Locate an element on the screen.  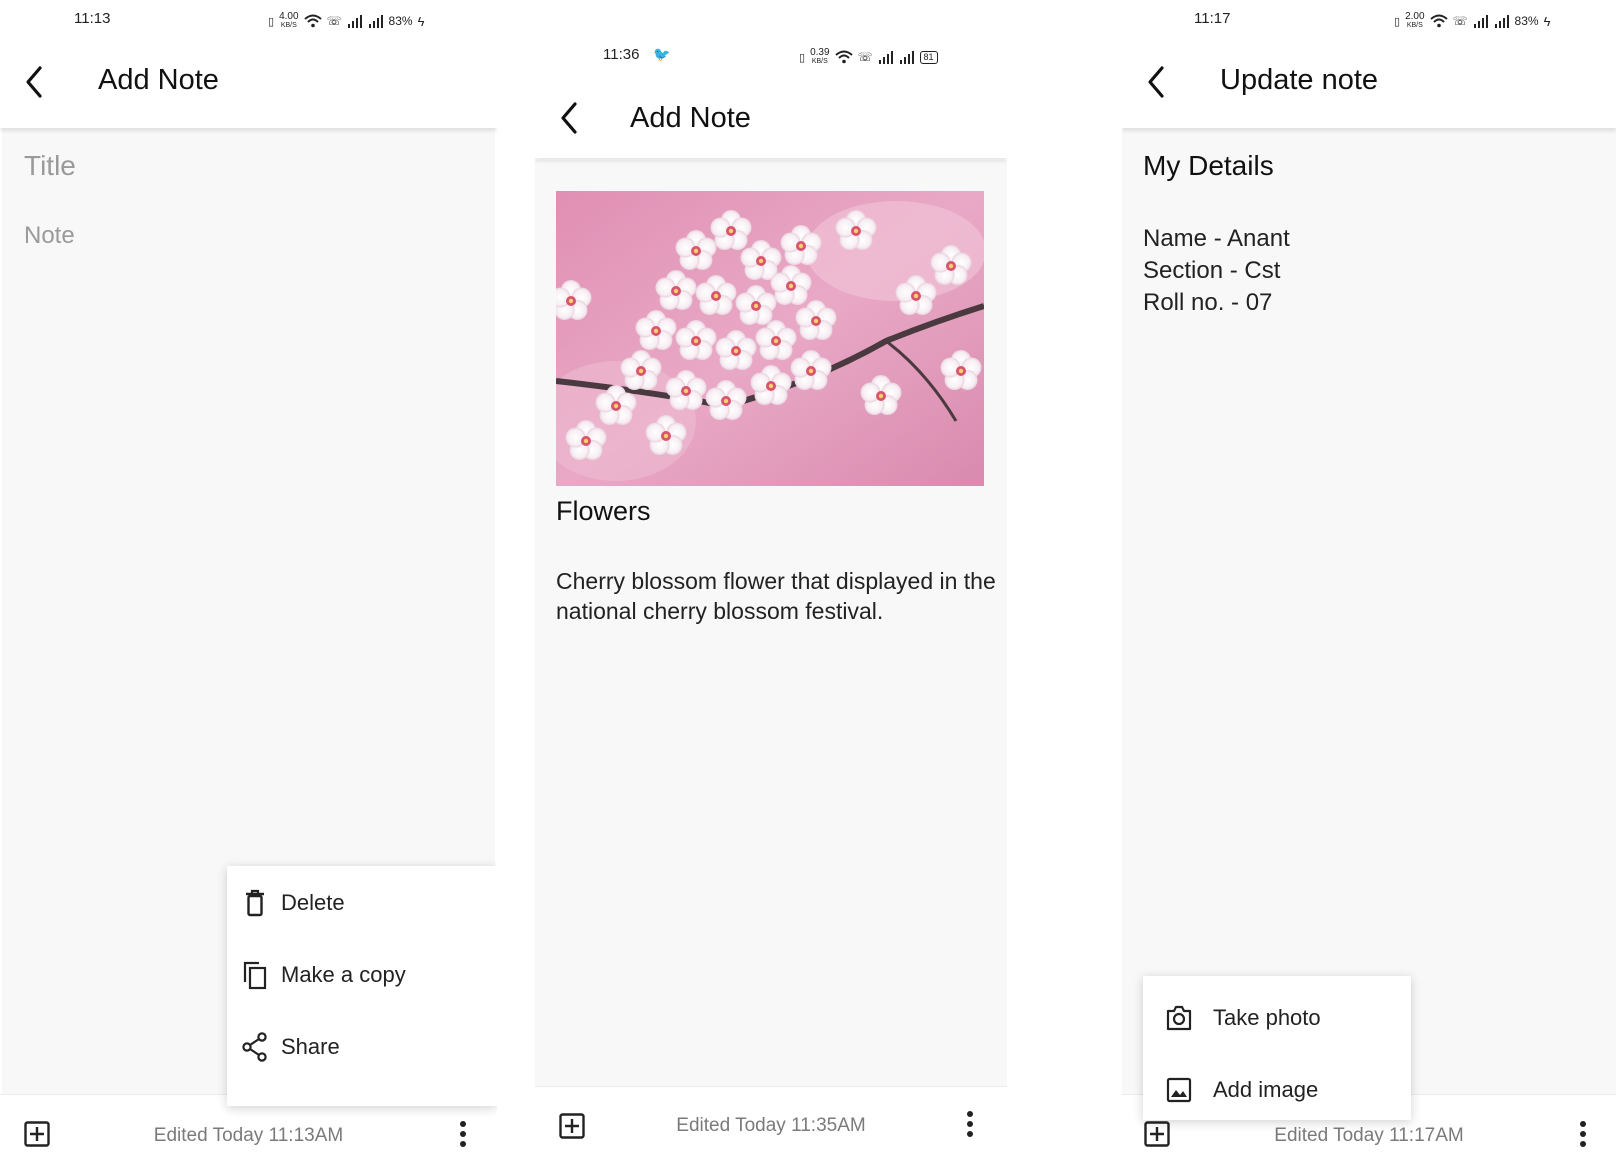
bottom-bar: Edited Today 11:35AM is located at coordinates (771, 1126).